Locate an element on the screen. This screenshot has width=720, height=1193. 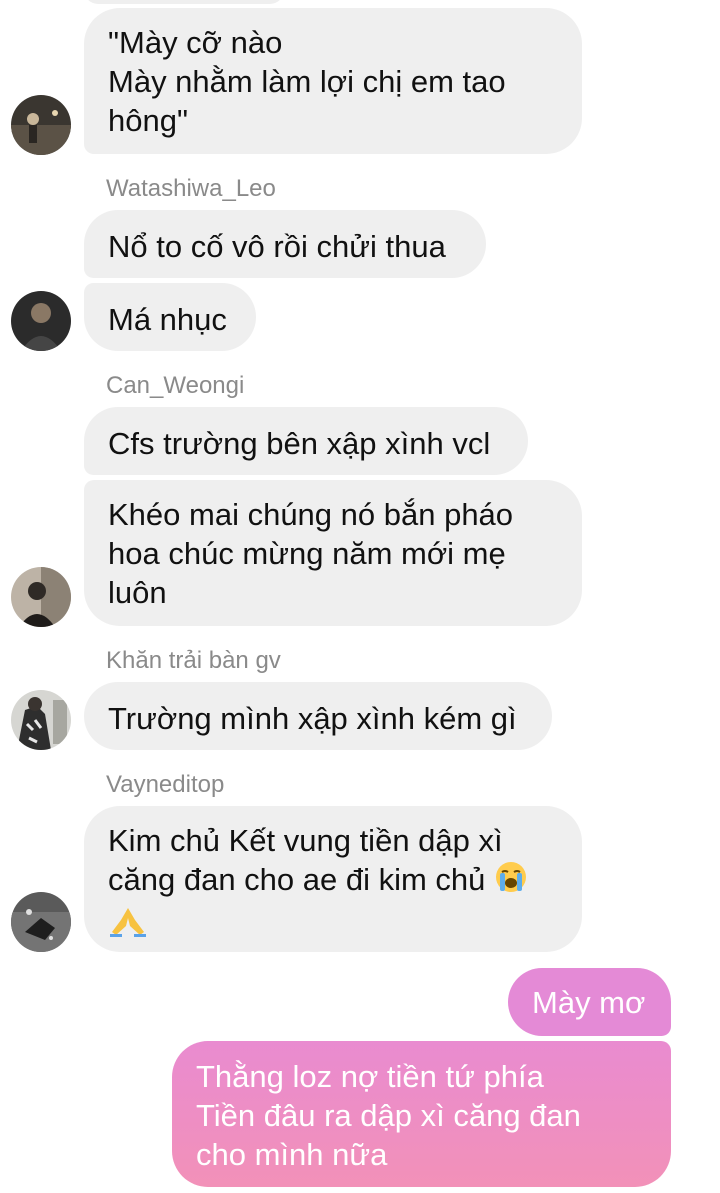
message-text: căng đan cho ae đi kim chủ is located at coordinates (297, 879).